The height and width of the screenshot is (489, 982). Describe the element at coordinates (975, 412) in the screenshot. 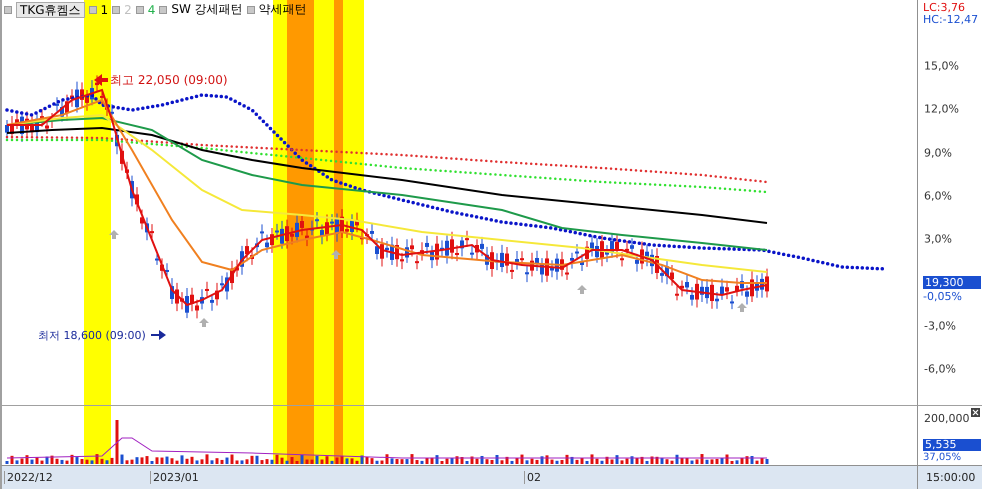

I see `close-icon` at that location.